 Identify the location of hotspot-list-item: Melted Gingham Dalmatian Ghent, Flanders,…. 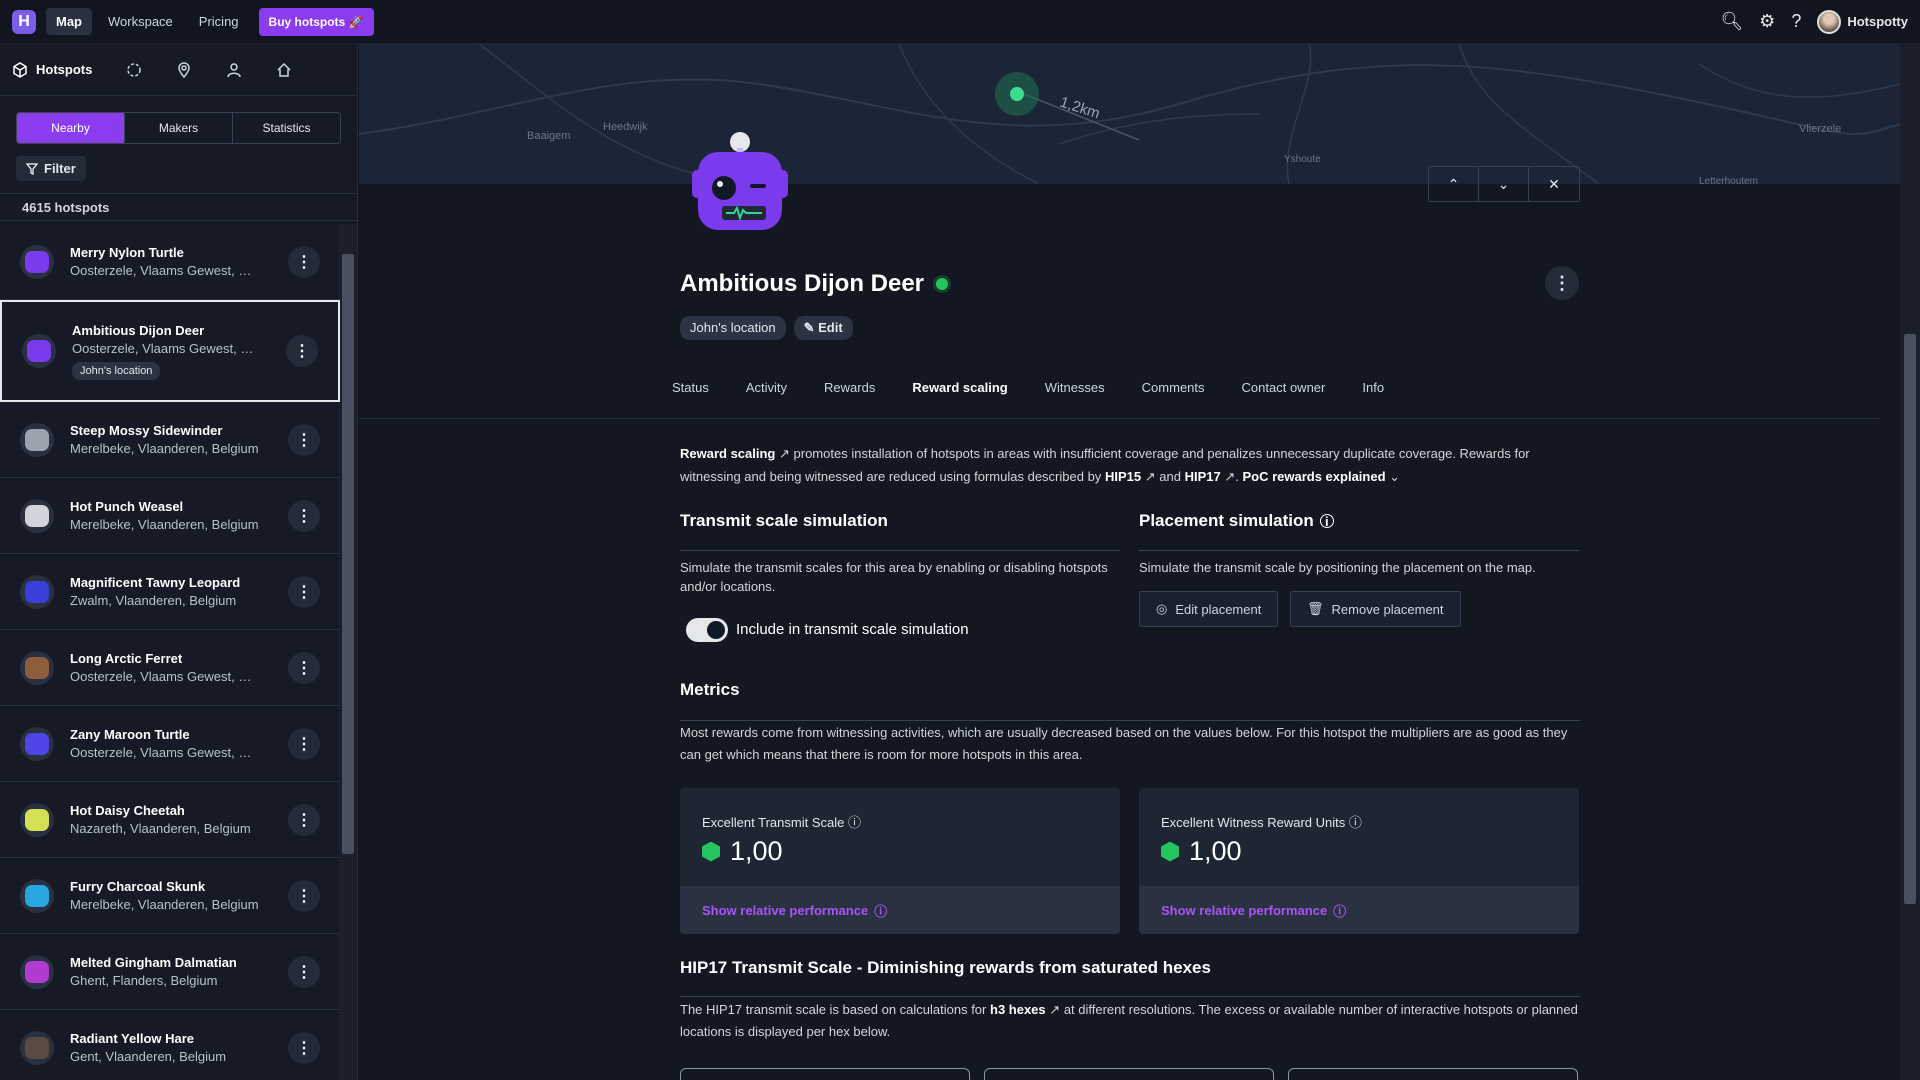
(170, 972).